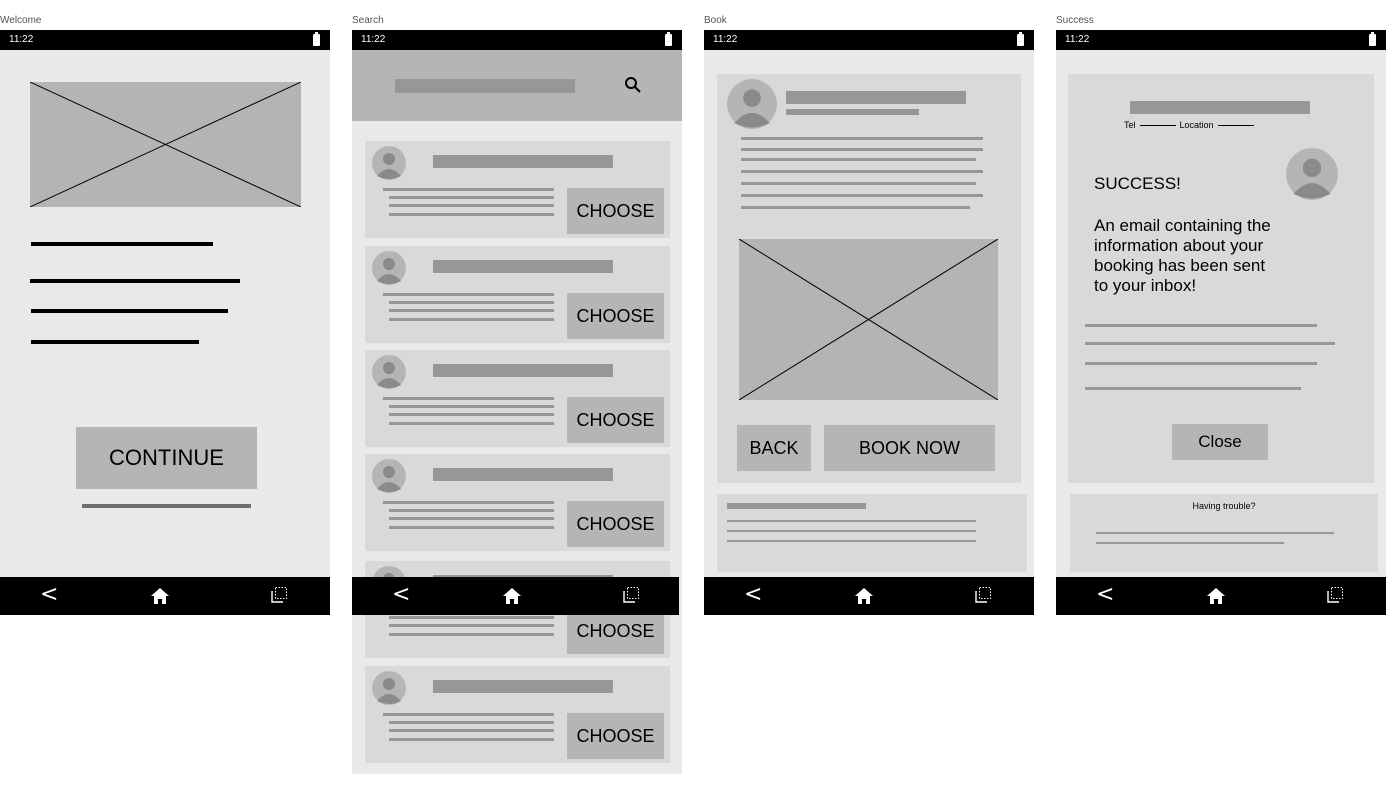  Describe the element at coordinates (1137, 183) in the screenshot. I see `success-heading: SUCCESS!` at that location.